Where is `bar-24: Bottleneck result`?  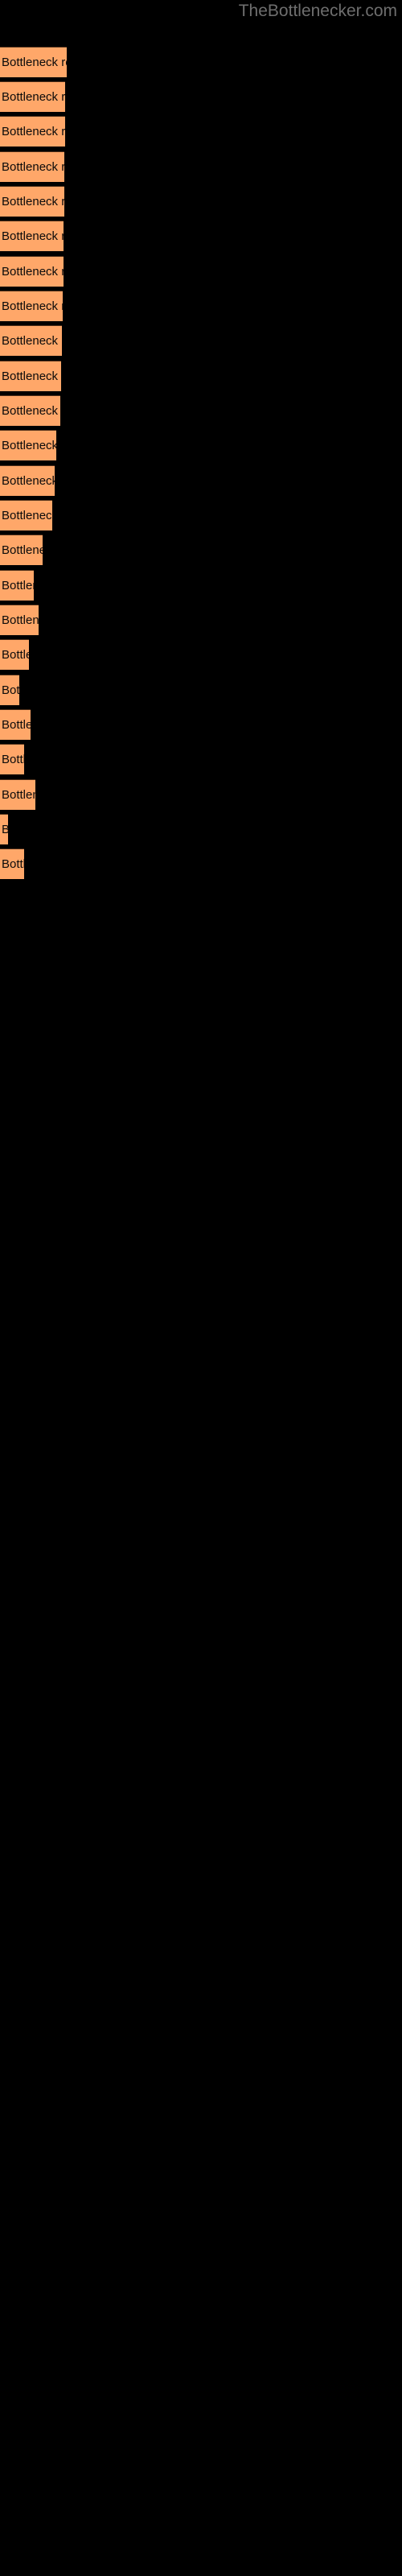 bar-24: Bottleneck result is located at coordinates (12, 863).